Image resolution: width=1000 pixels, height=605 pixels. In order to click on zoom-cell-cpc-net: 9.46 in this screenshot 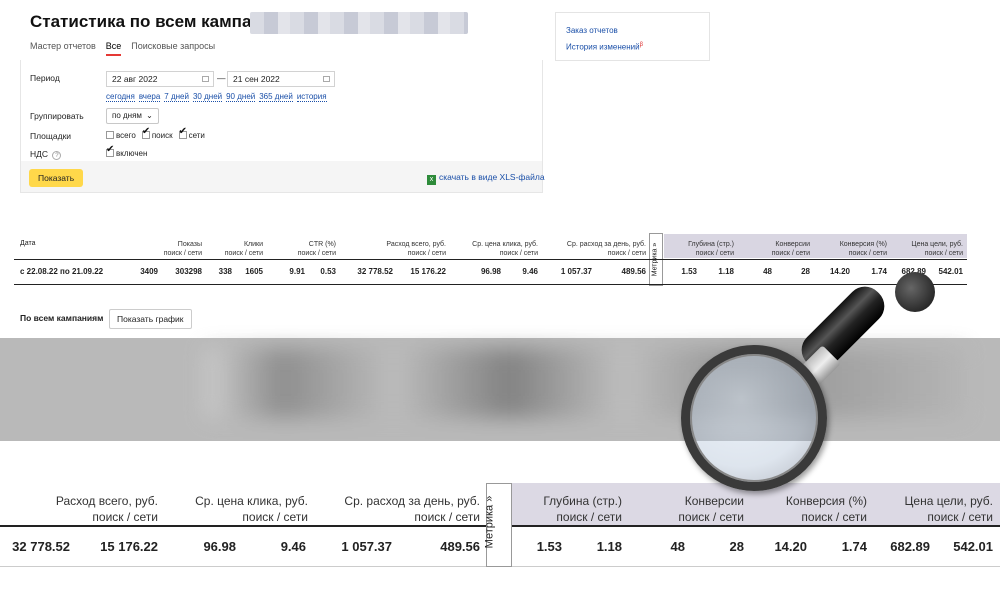, I will do `click(293, 546)`.